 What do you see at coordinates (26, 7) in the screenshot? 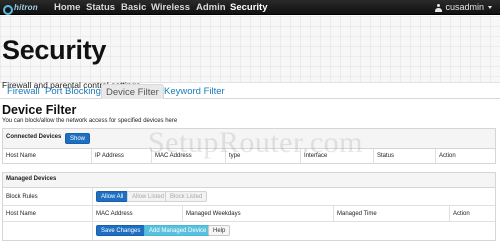
I see `brand-name: hitron` at bounding box center [26, 7].